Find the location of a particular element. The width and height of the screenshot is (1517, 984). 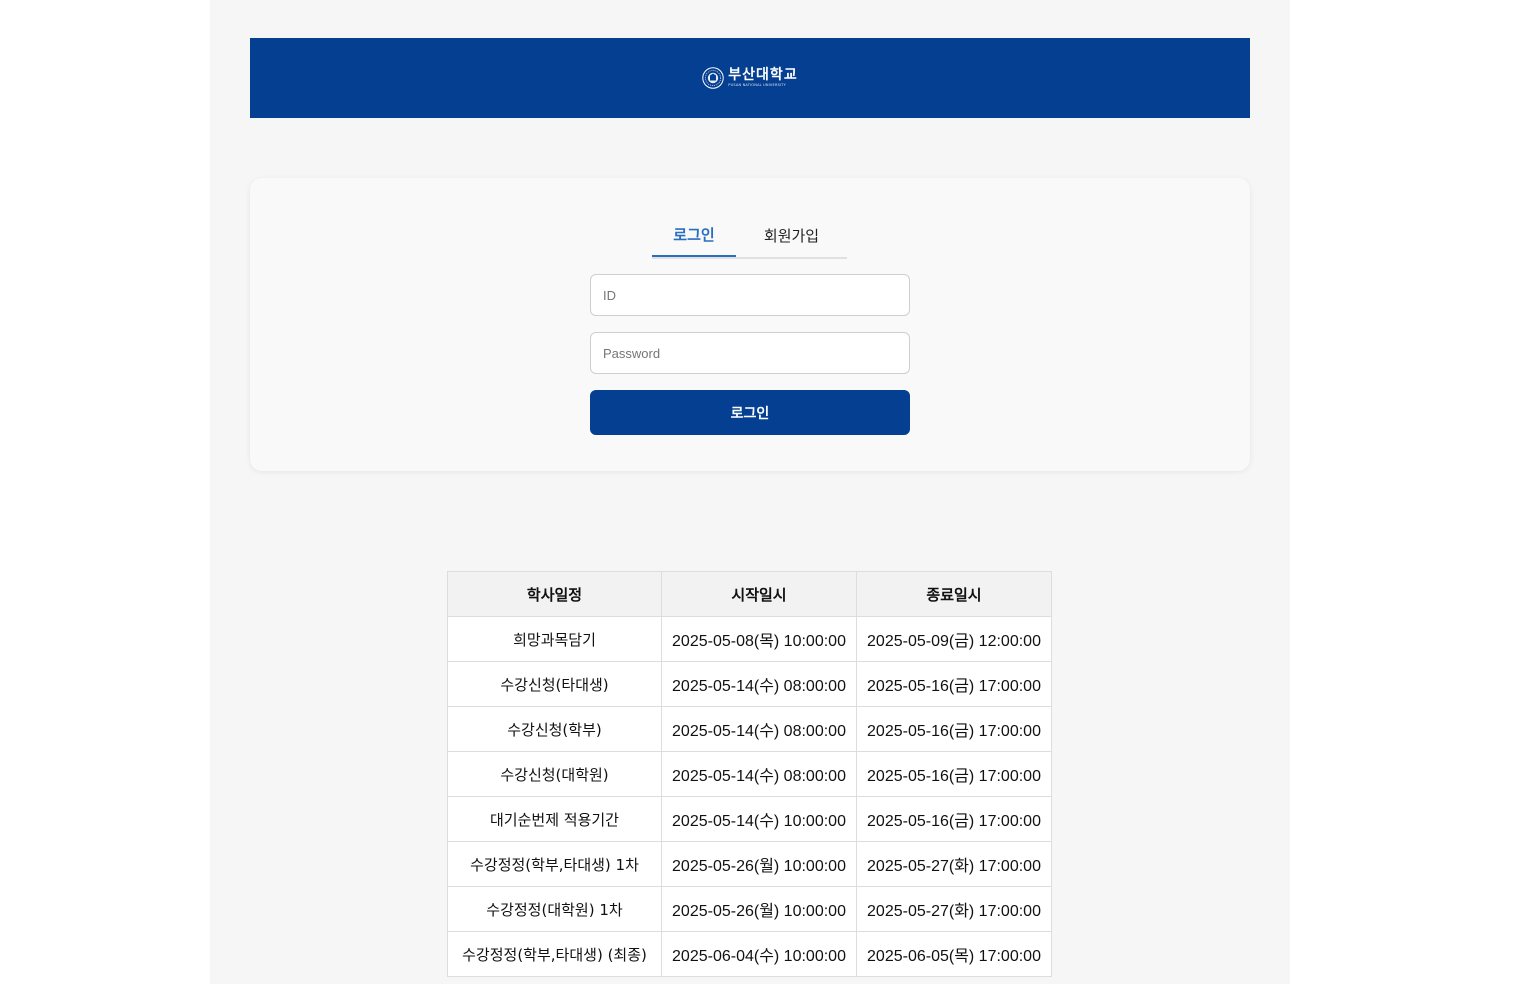

schedule-name-cell: 수강정정(학부,타대생) (최종) is located at coordinates (554, 954).